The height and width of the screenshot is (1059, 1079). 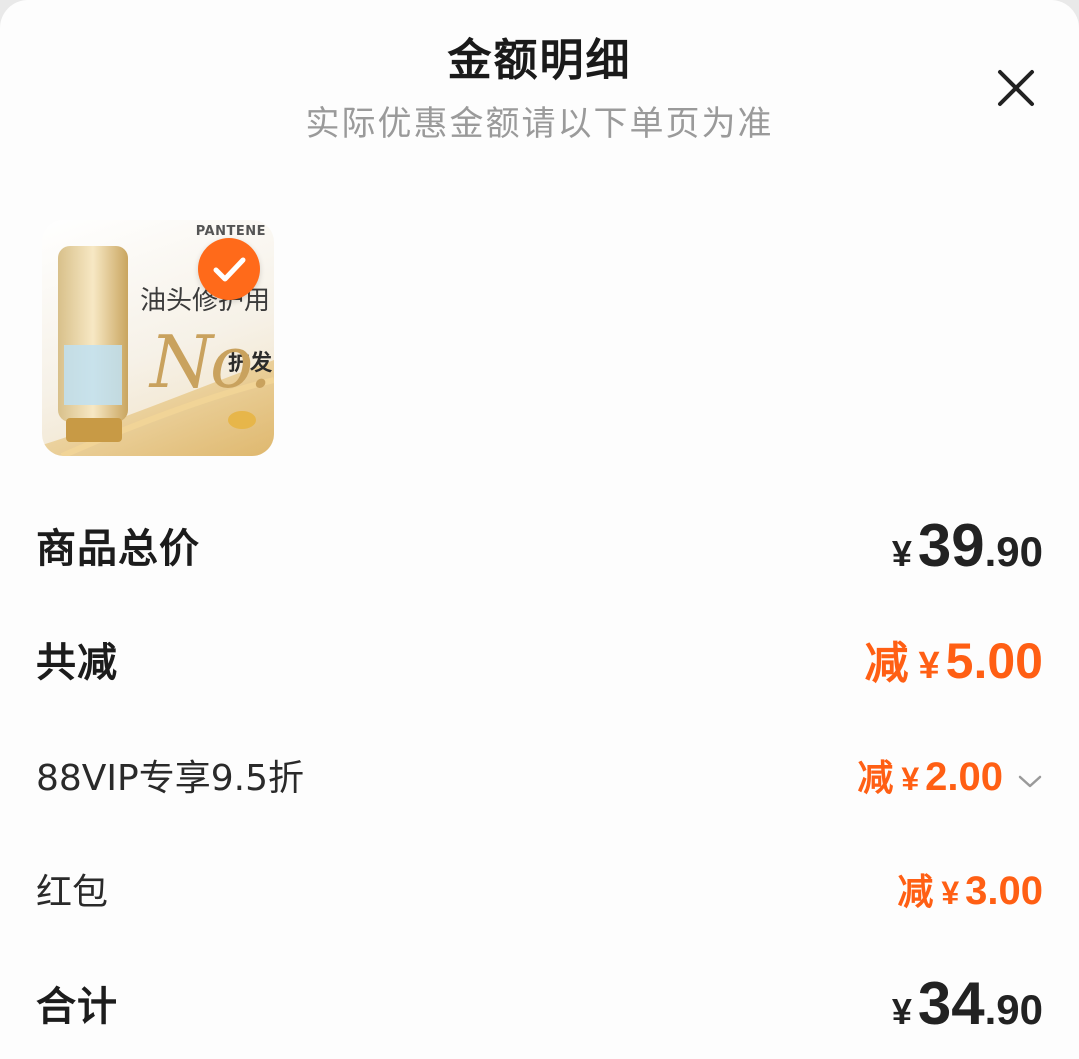 I want to click on discount-item-row: 红包 减 ¥ 3.00, so click(x=539, y=889).